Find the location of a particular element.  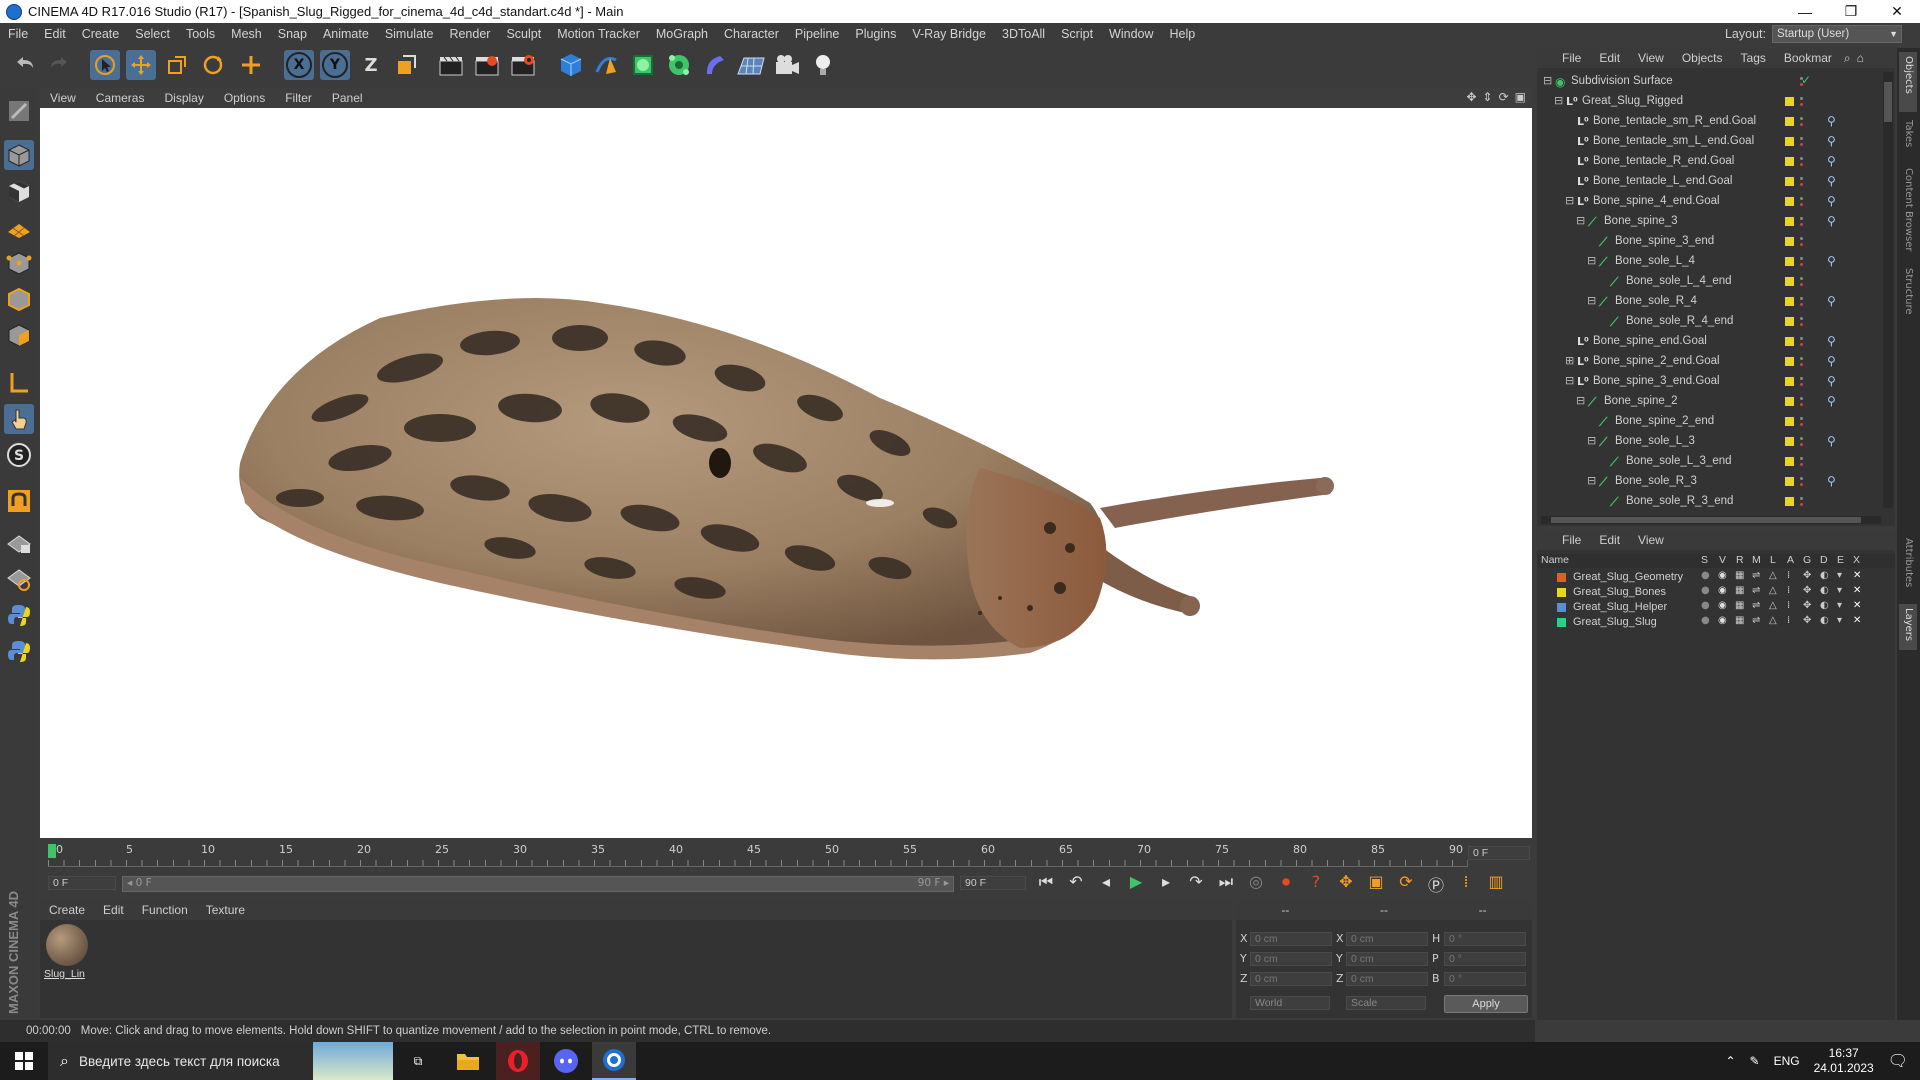

prev-keyframe-icon: ↶ is located at coordinates (1076, 884).